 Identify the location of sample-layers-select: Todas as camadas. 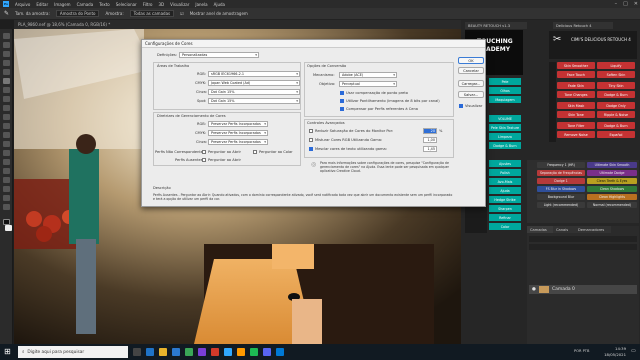
(152, 13).